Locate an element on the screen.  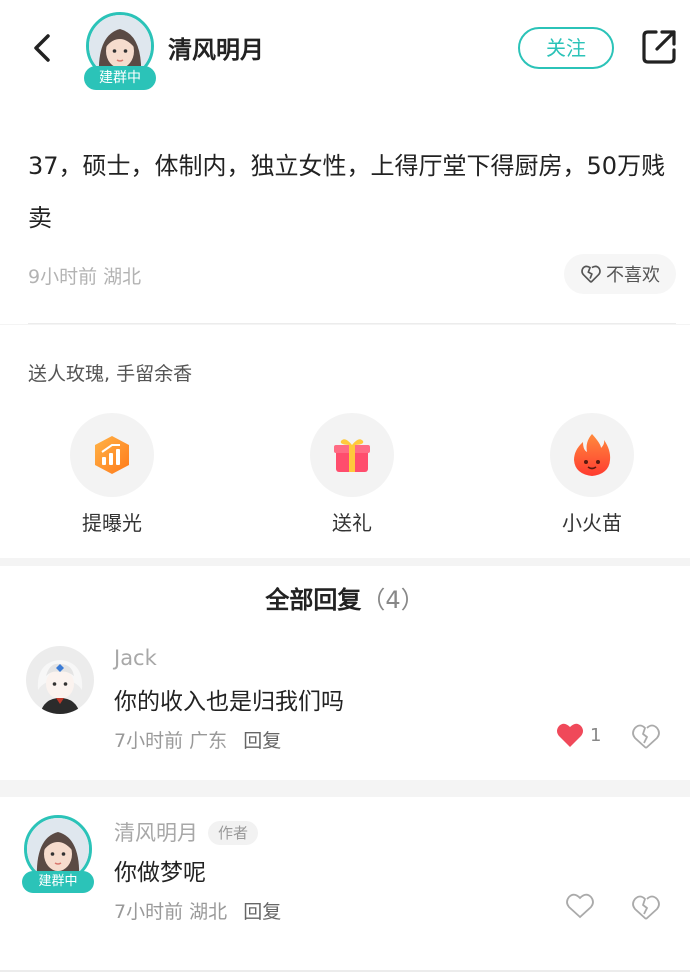
author-name: 清风明月 is located at coordinates (216, 47).